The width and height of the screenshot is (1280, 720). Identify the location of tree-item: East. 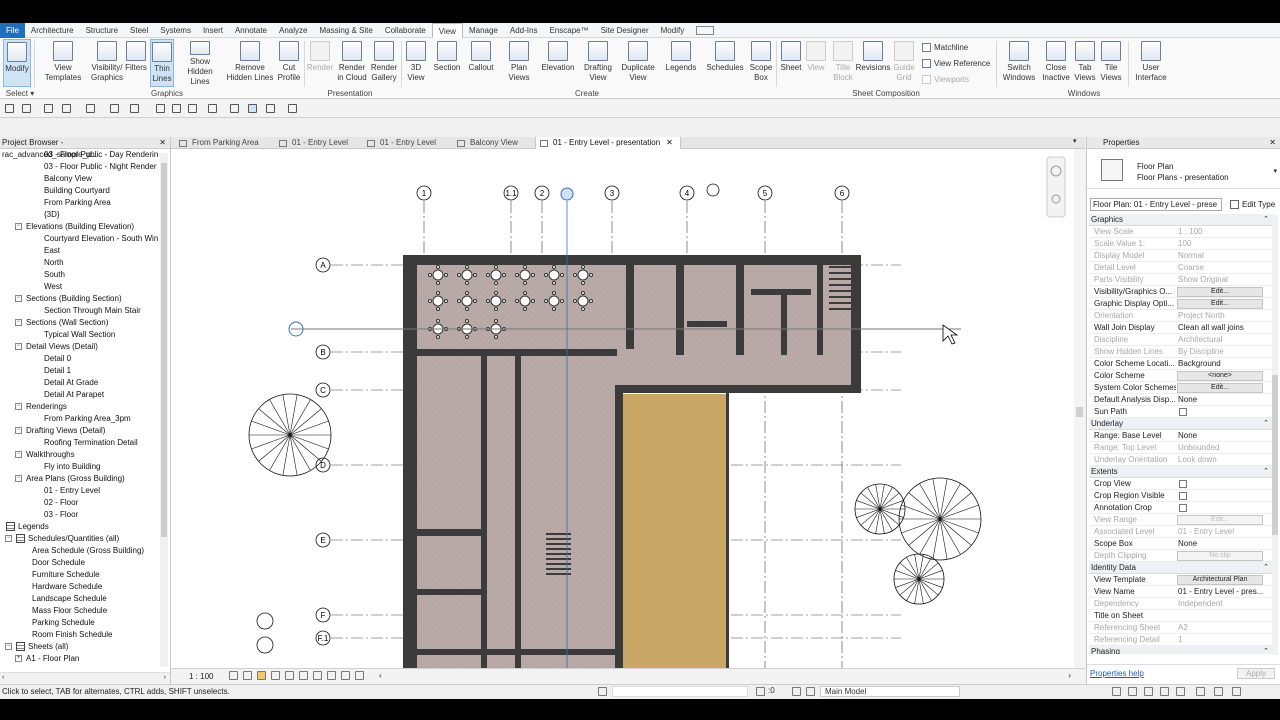
(52, 250).